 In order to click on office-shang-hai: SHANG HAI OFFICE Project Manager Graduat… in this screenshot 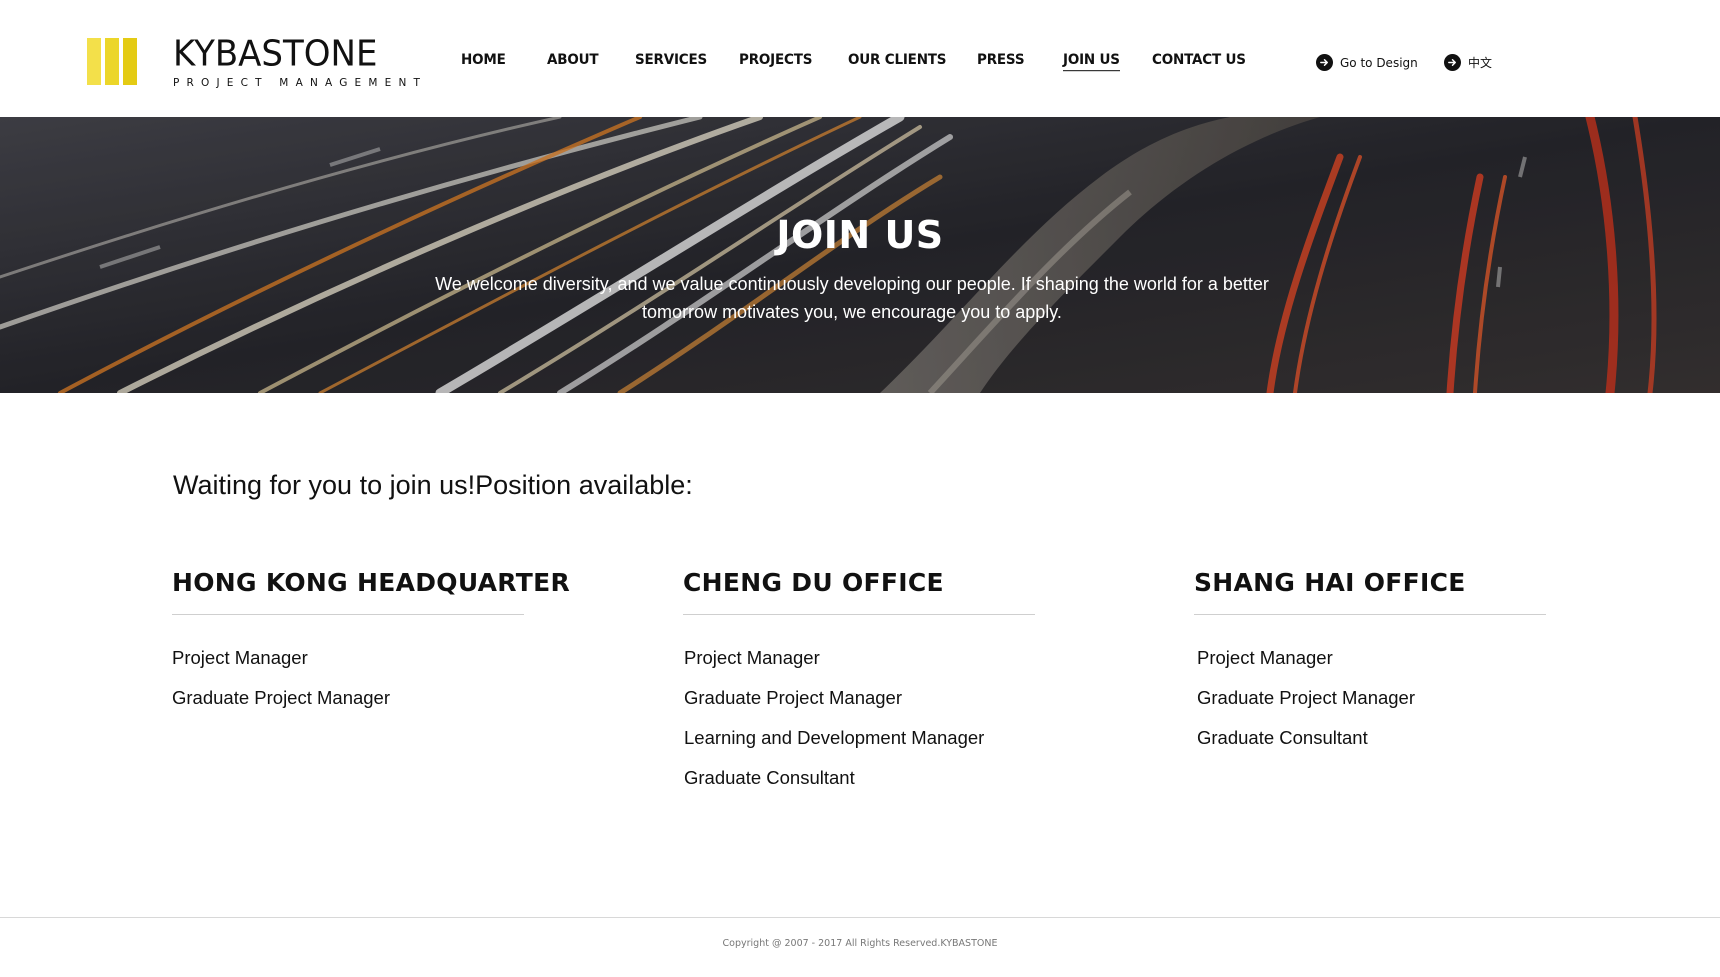, I will do `click(1374, 666)`.